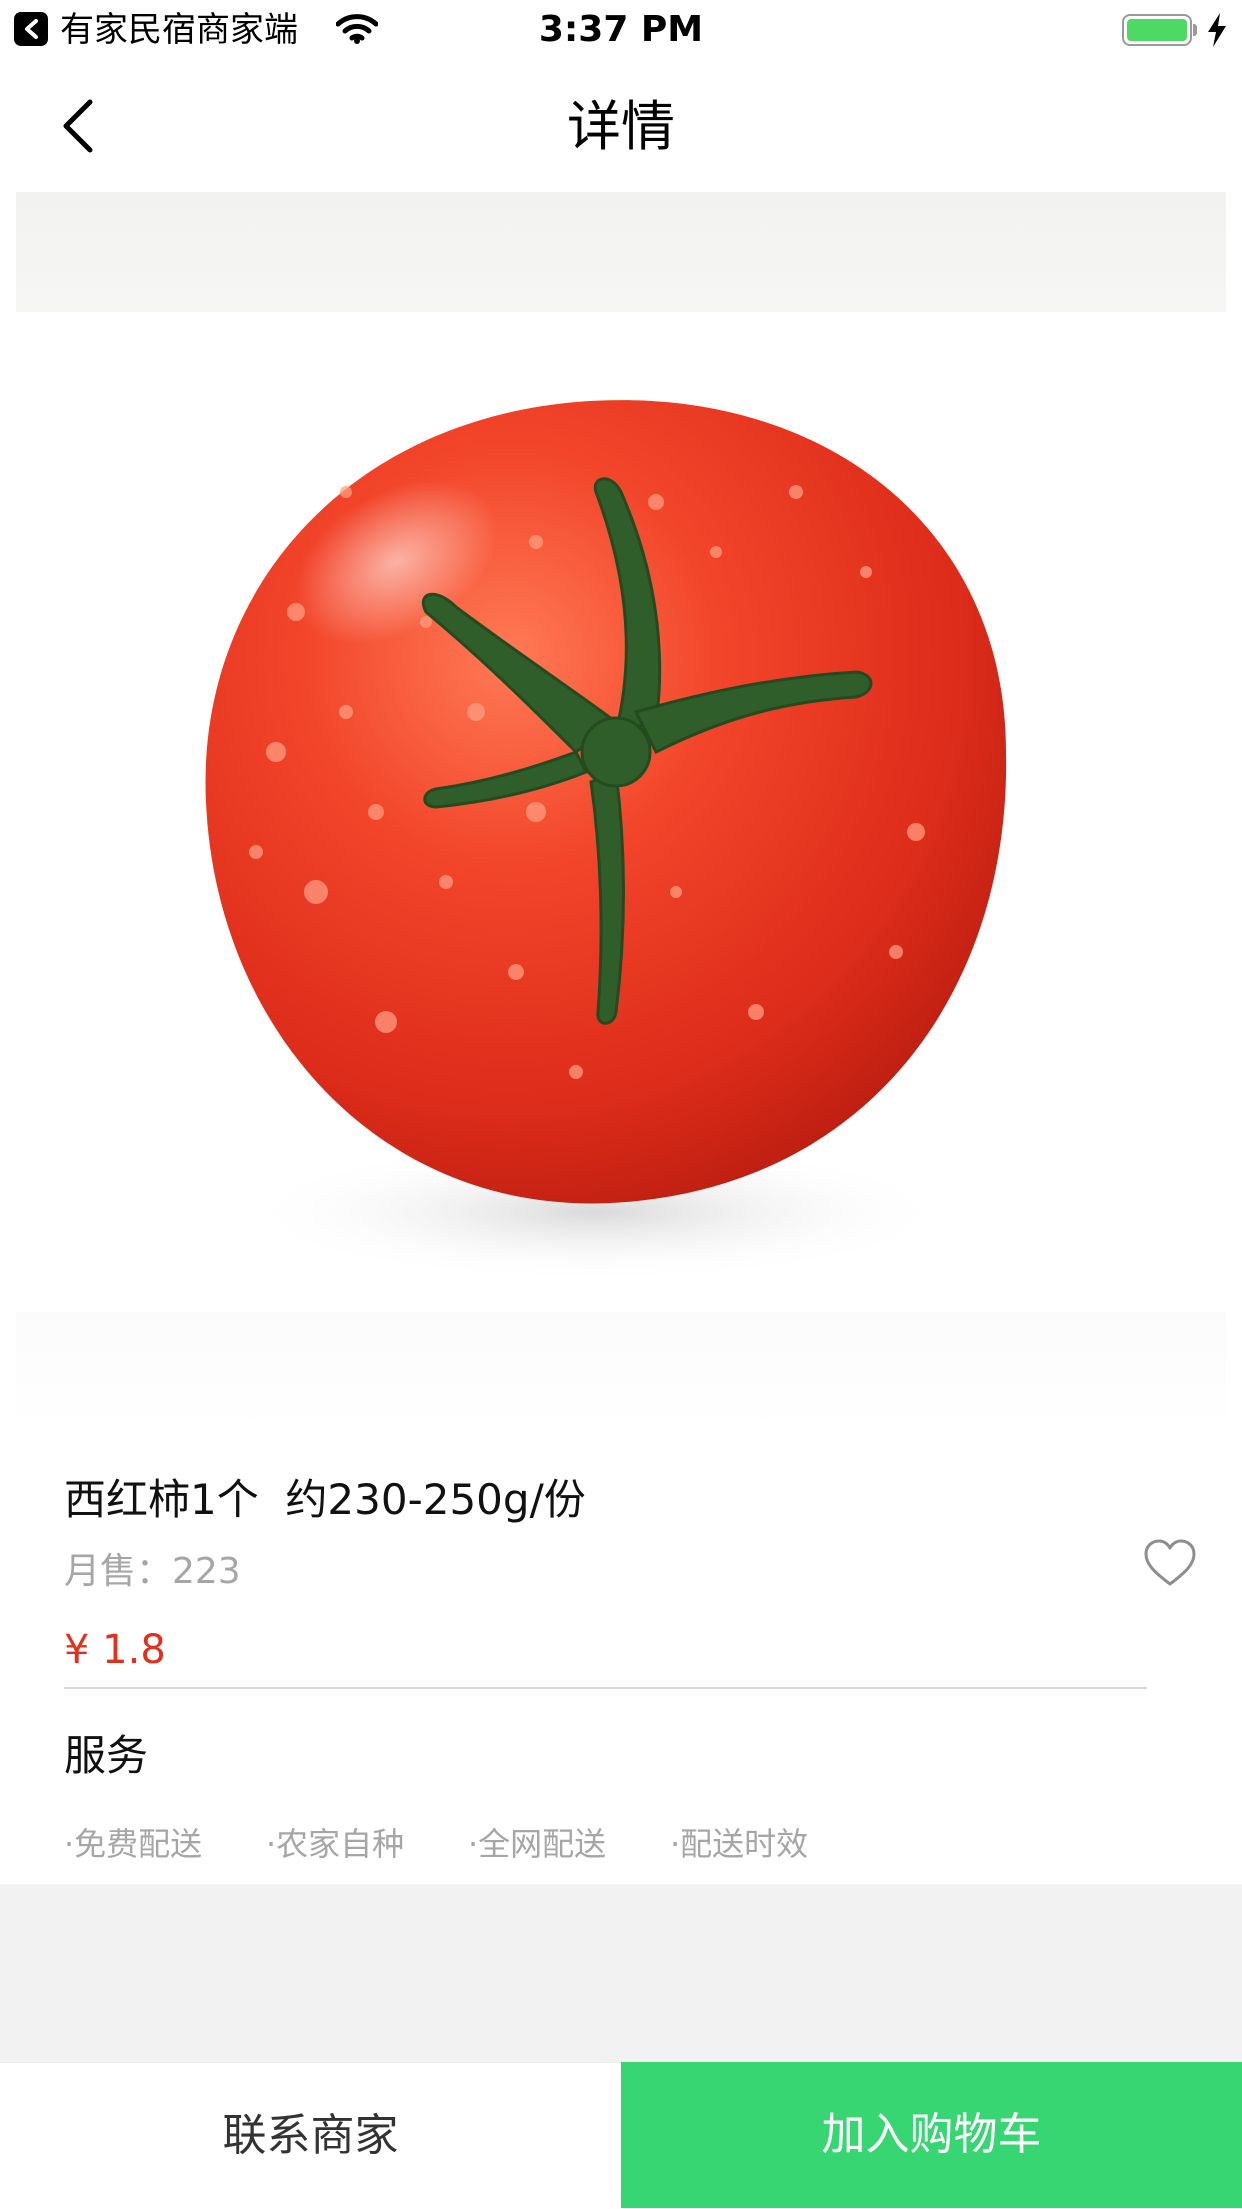 The image size is (1242, 2209). Describe the element at coordinates (537, 1844) in the screenshot. I see `service-tag-nationwide-delivery: ·全网配送` at that location.